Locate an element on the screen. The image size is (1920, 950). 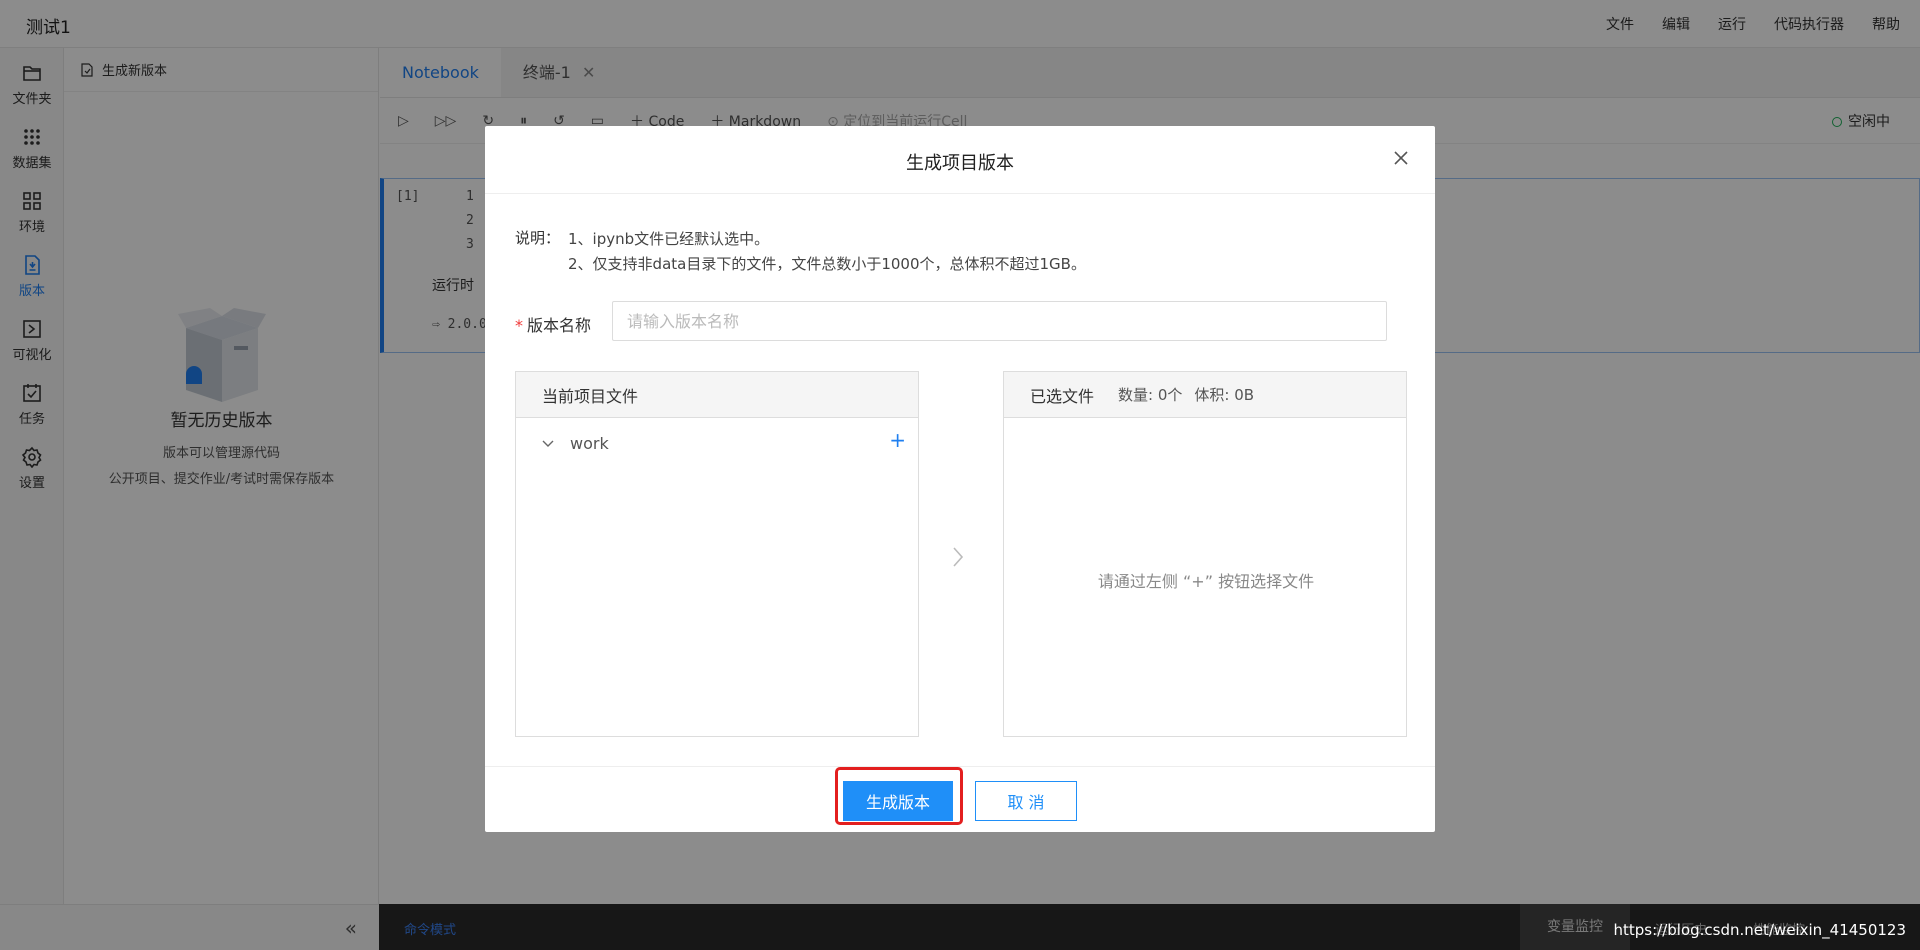
selected-files-header: 已选文件 数量: 0个 体积: 0B is located at coordinates (1205, 395).